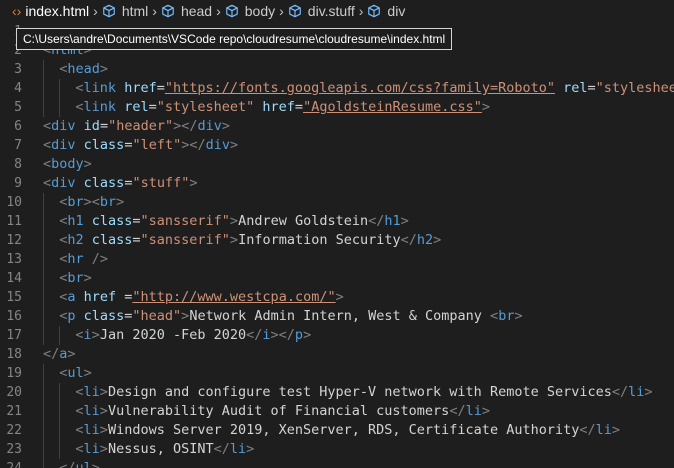 Image resolution: width=674 pixels, height=468 pixels. I want to click on code-text: <a href ="http://www.westcpa.com/">, so click(201, 297).